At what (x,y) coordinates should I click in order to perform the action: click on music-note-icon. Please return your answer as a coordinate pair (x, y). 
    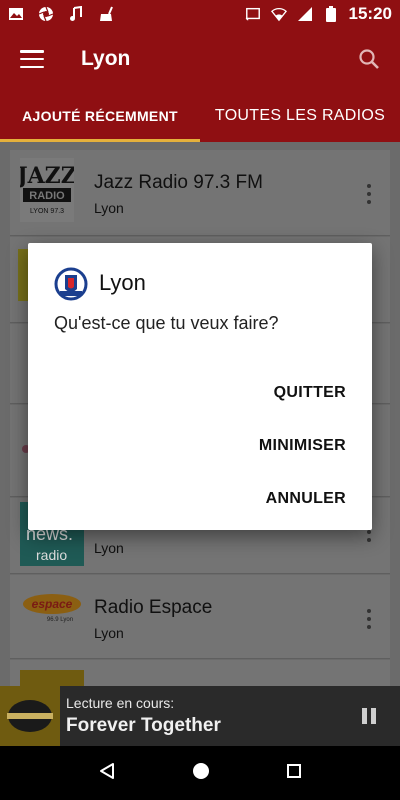
    Looking at the image, I should click on (76, 14).